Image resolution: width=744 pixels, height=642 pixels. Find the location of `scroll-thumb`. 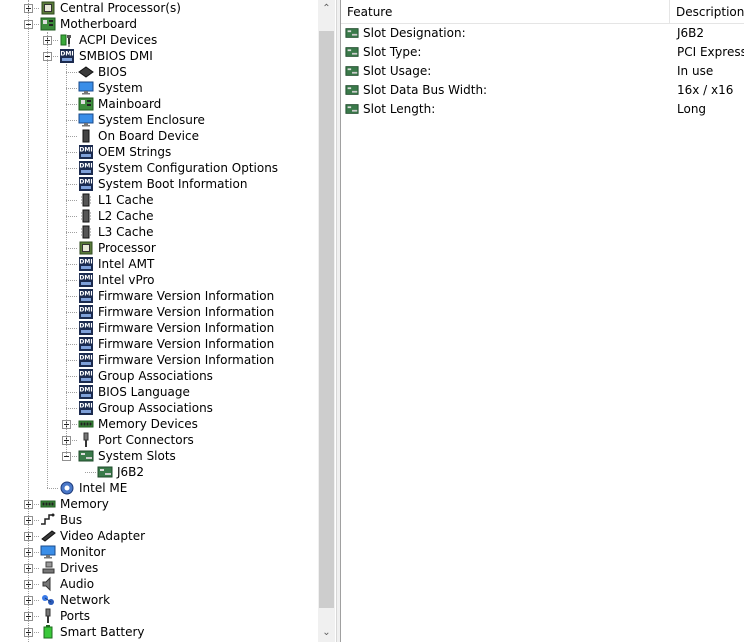

scroll-thumb is located at coordinates (326, 319).